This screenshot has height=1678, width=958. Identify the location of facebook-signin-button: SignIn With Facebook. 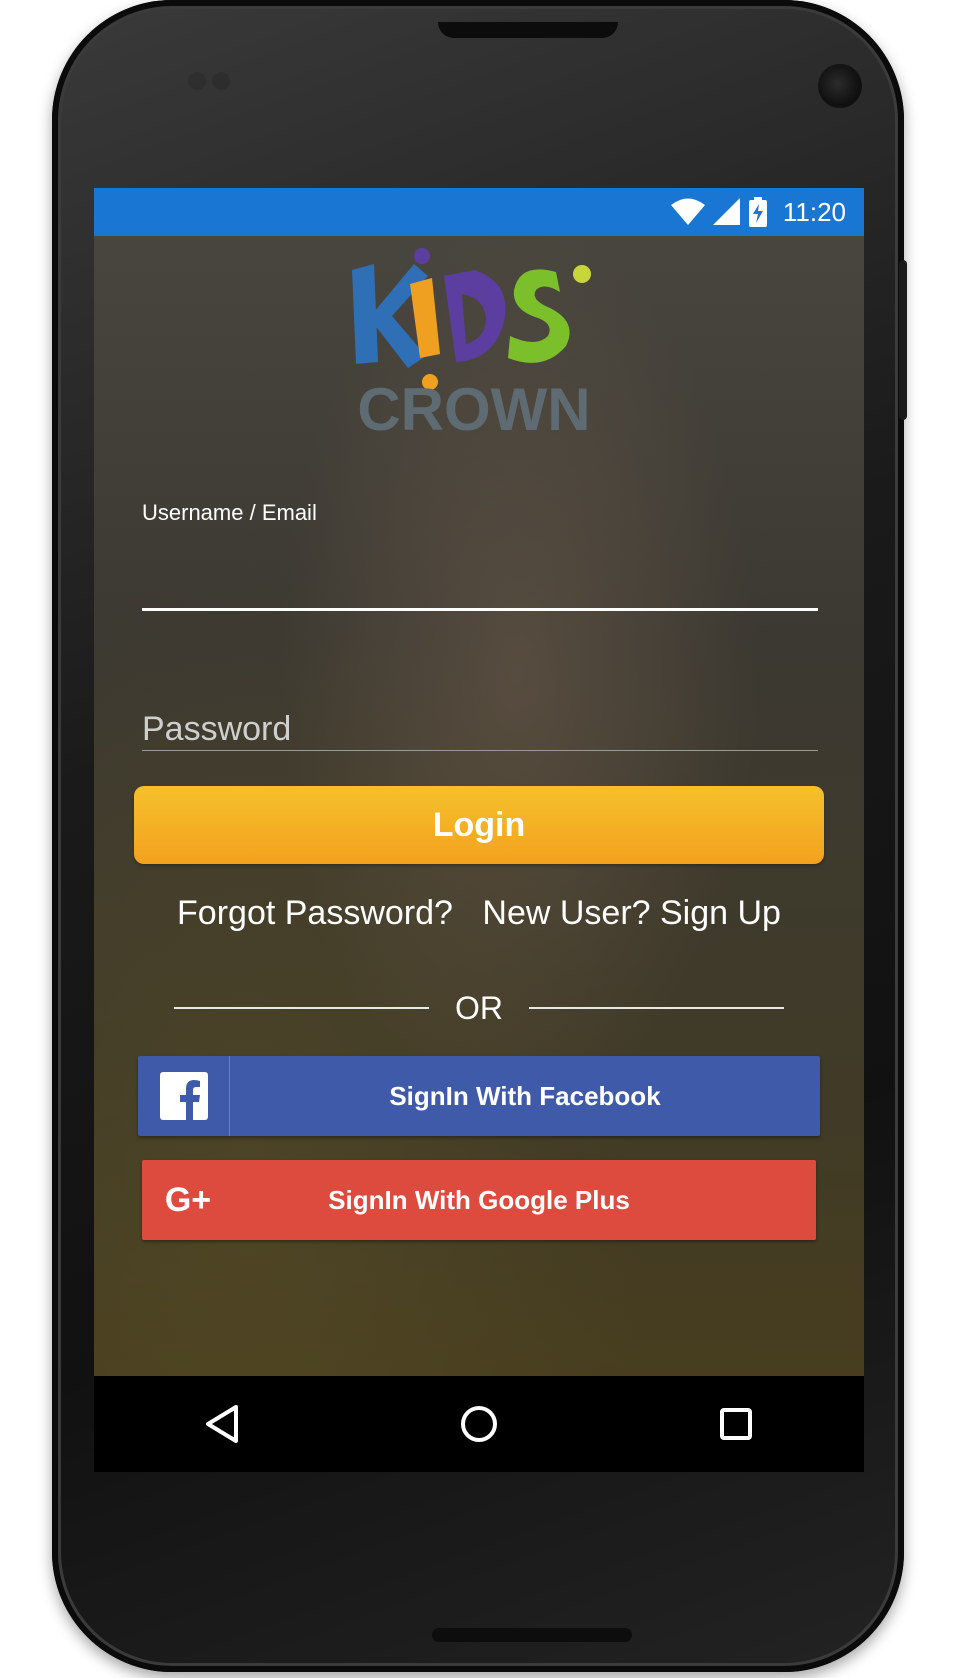
(479, 1096).